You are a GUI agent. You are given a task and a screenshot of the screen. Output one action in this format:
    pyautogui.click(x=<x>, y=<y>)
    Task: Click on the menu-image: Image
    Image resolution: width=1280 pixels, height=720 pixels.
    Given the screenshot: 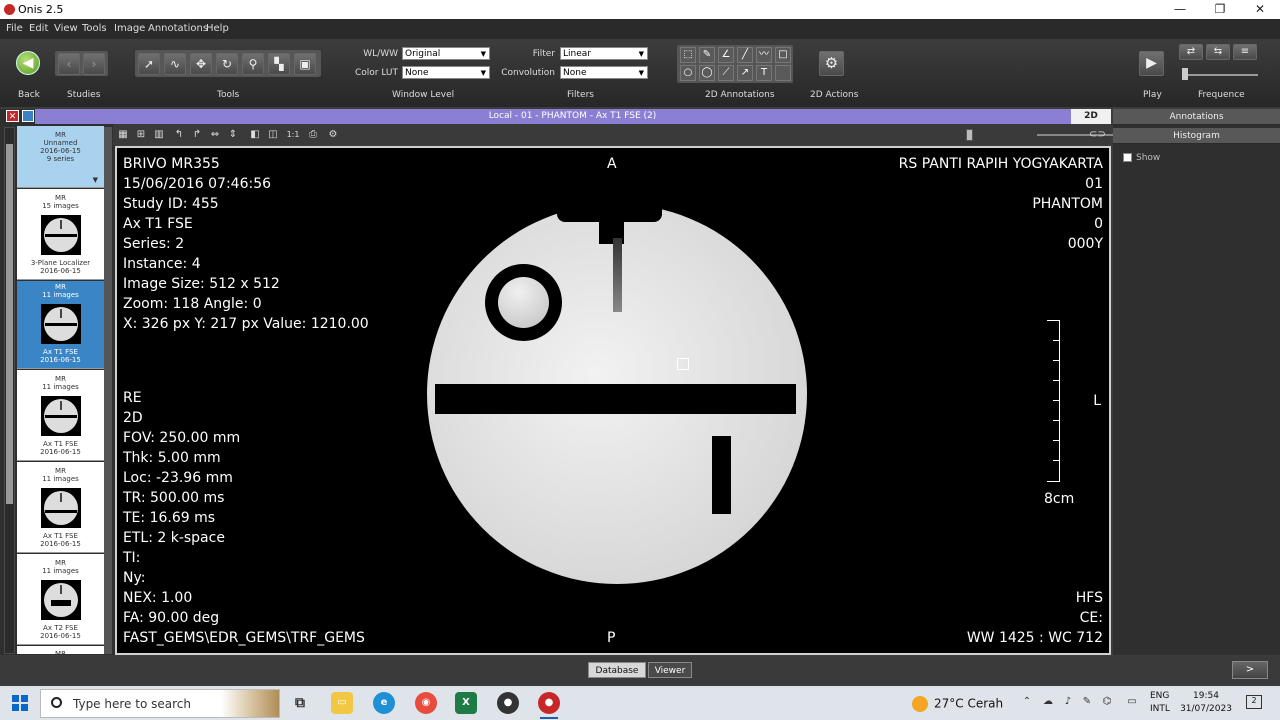 What is the action you would take?
    pyautogui.click(x=129, y=28)
    